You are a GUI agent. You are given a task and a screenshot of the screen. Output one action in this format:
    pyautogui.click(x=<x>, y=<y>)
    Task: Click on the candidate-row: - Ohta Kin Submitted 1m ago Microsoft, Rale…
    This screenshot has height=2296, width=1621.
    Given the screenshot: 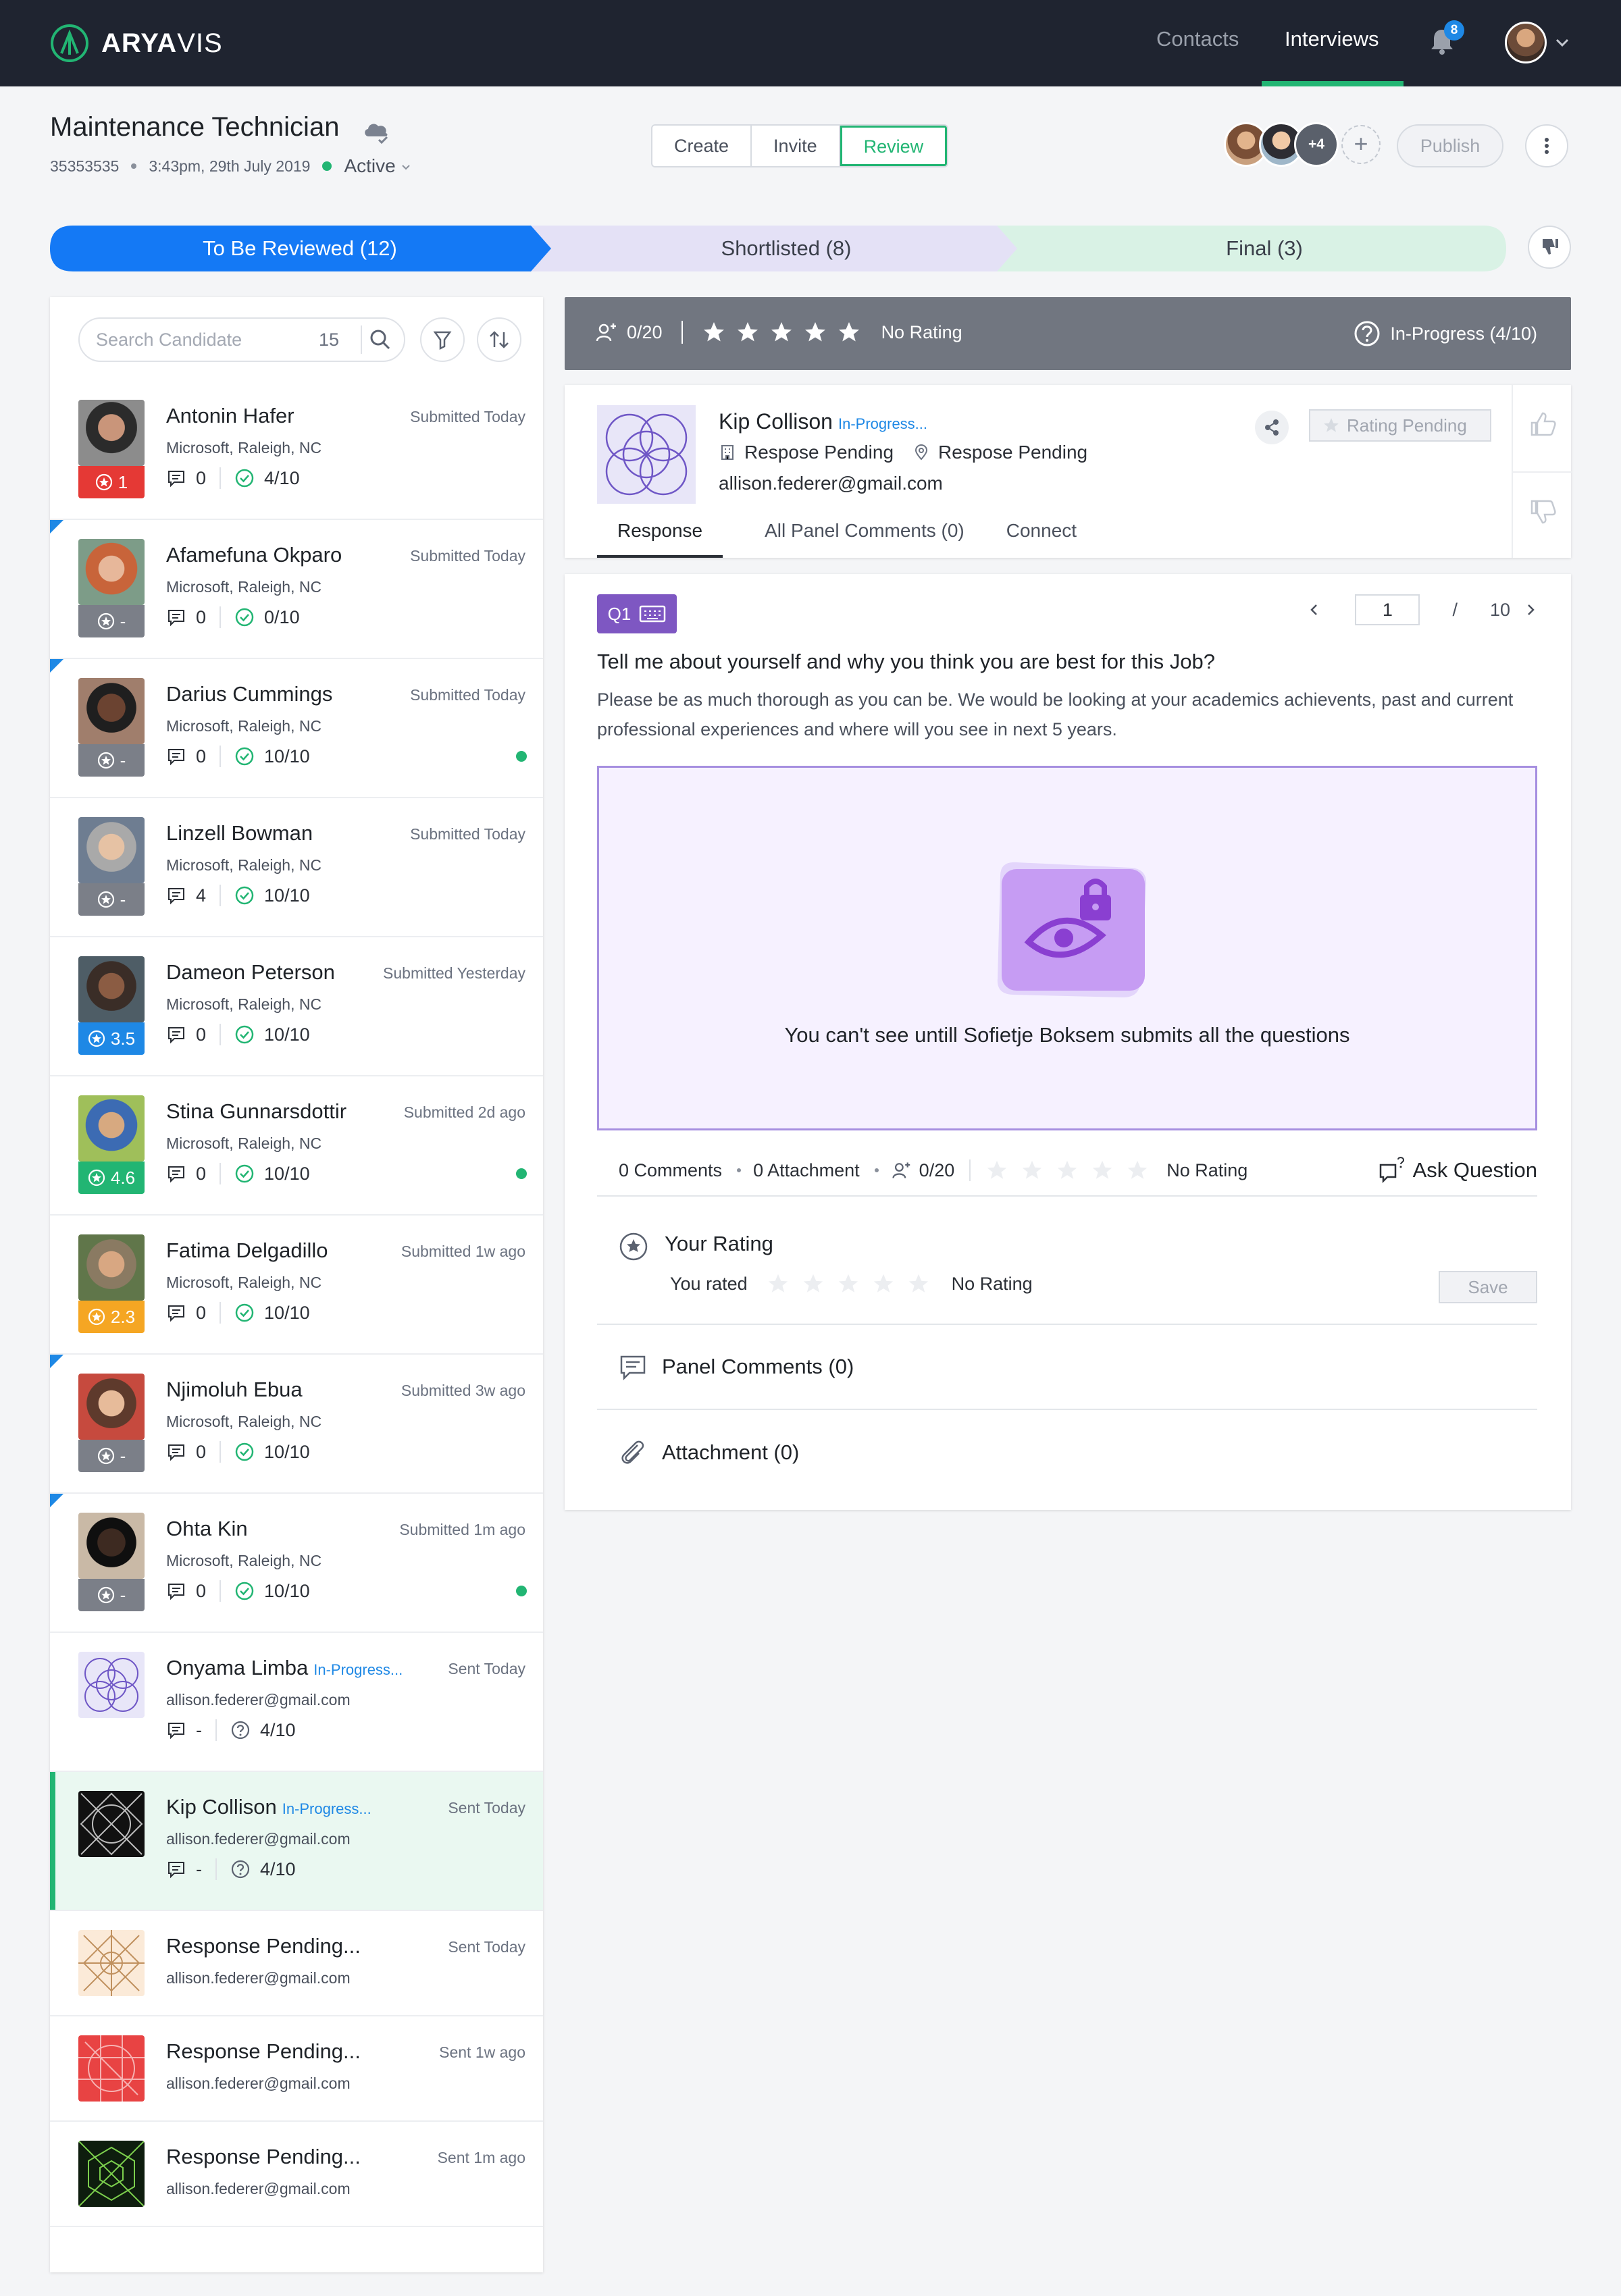 What is the action you would take?
    pyautogui.click(x=296, y=1563)
    